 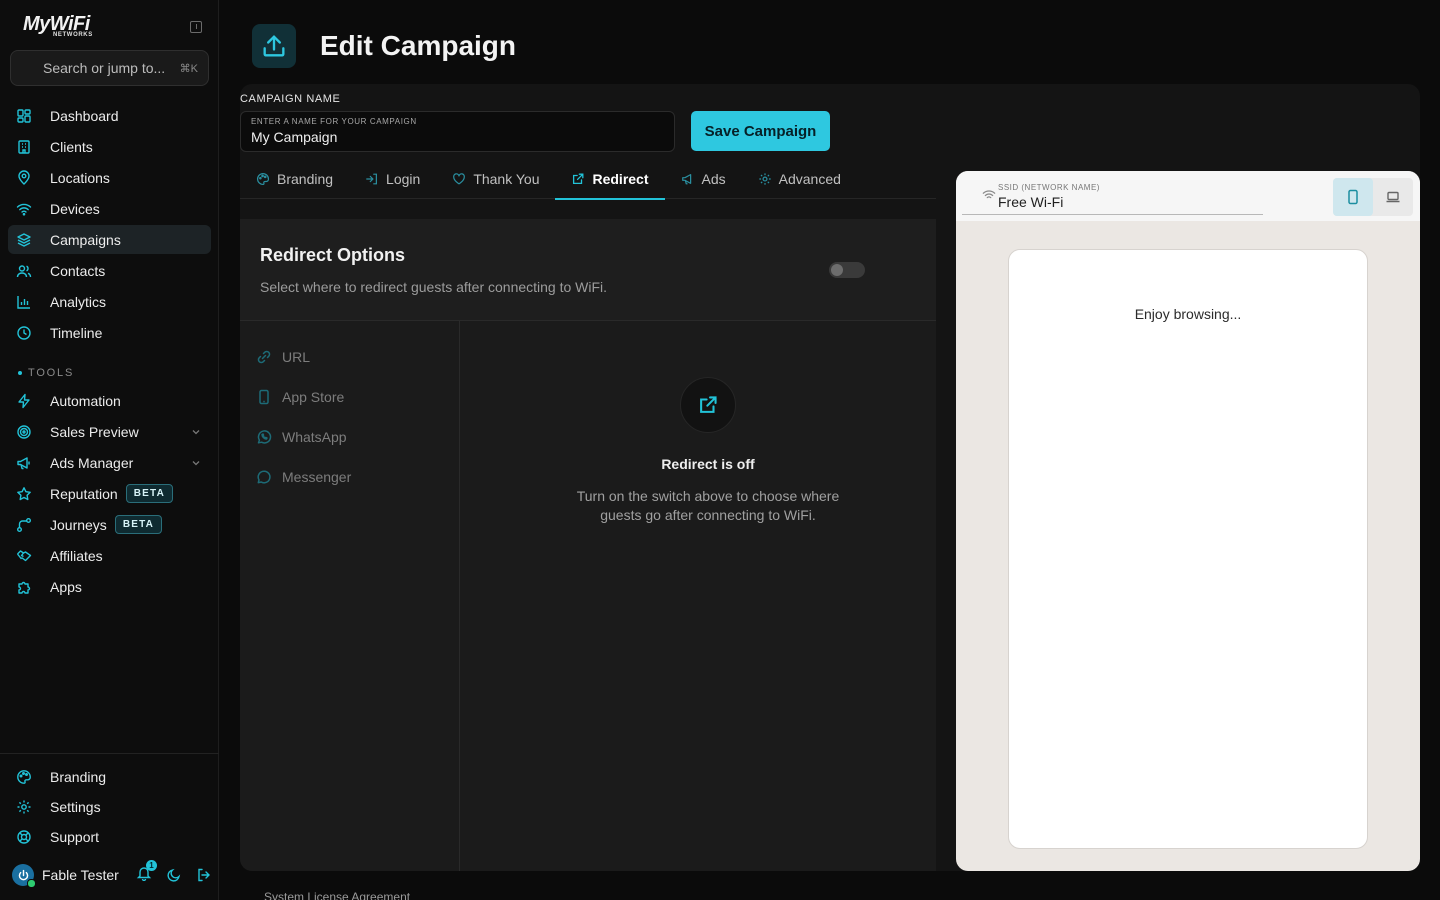 I want to click on redirect-option-app-store: App Store, so click(x=349, y=397).